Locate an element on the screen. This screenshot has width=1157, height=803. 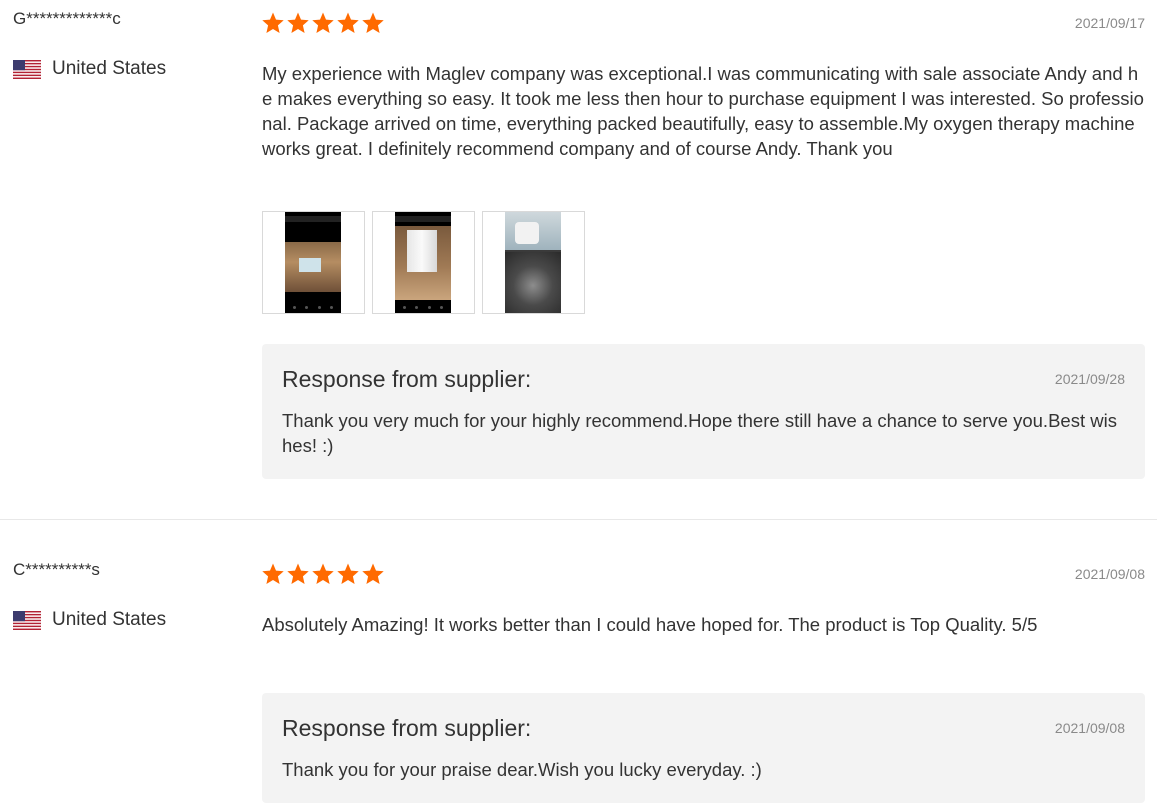
review-date: 2021/09/08 is located at coordinates (1109, 574).